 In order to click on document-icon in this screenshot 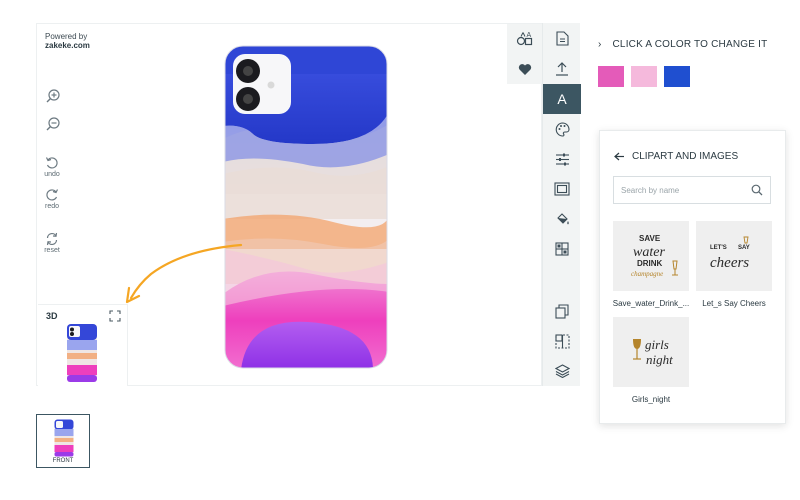, I will do `click(562, 38)`.